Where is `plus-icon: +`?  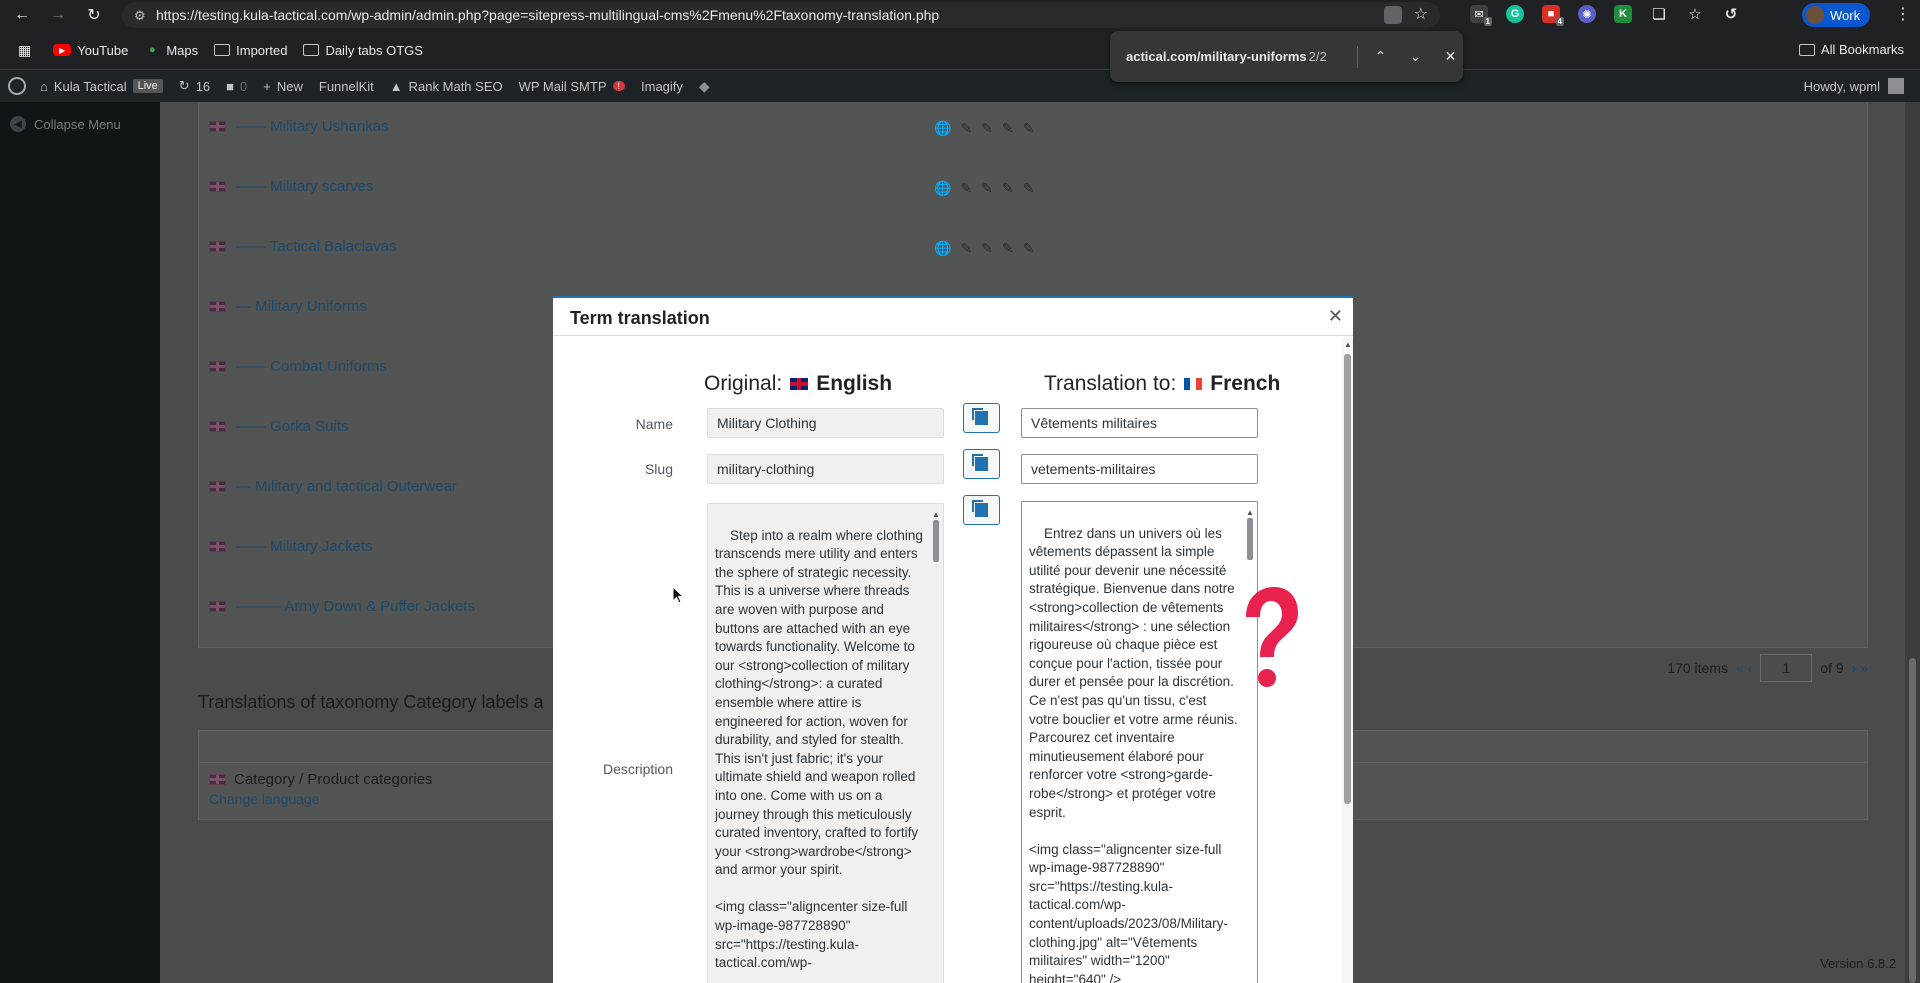 plus-icon: + is located at coordinates (267, 86).